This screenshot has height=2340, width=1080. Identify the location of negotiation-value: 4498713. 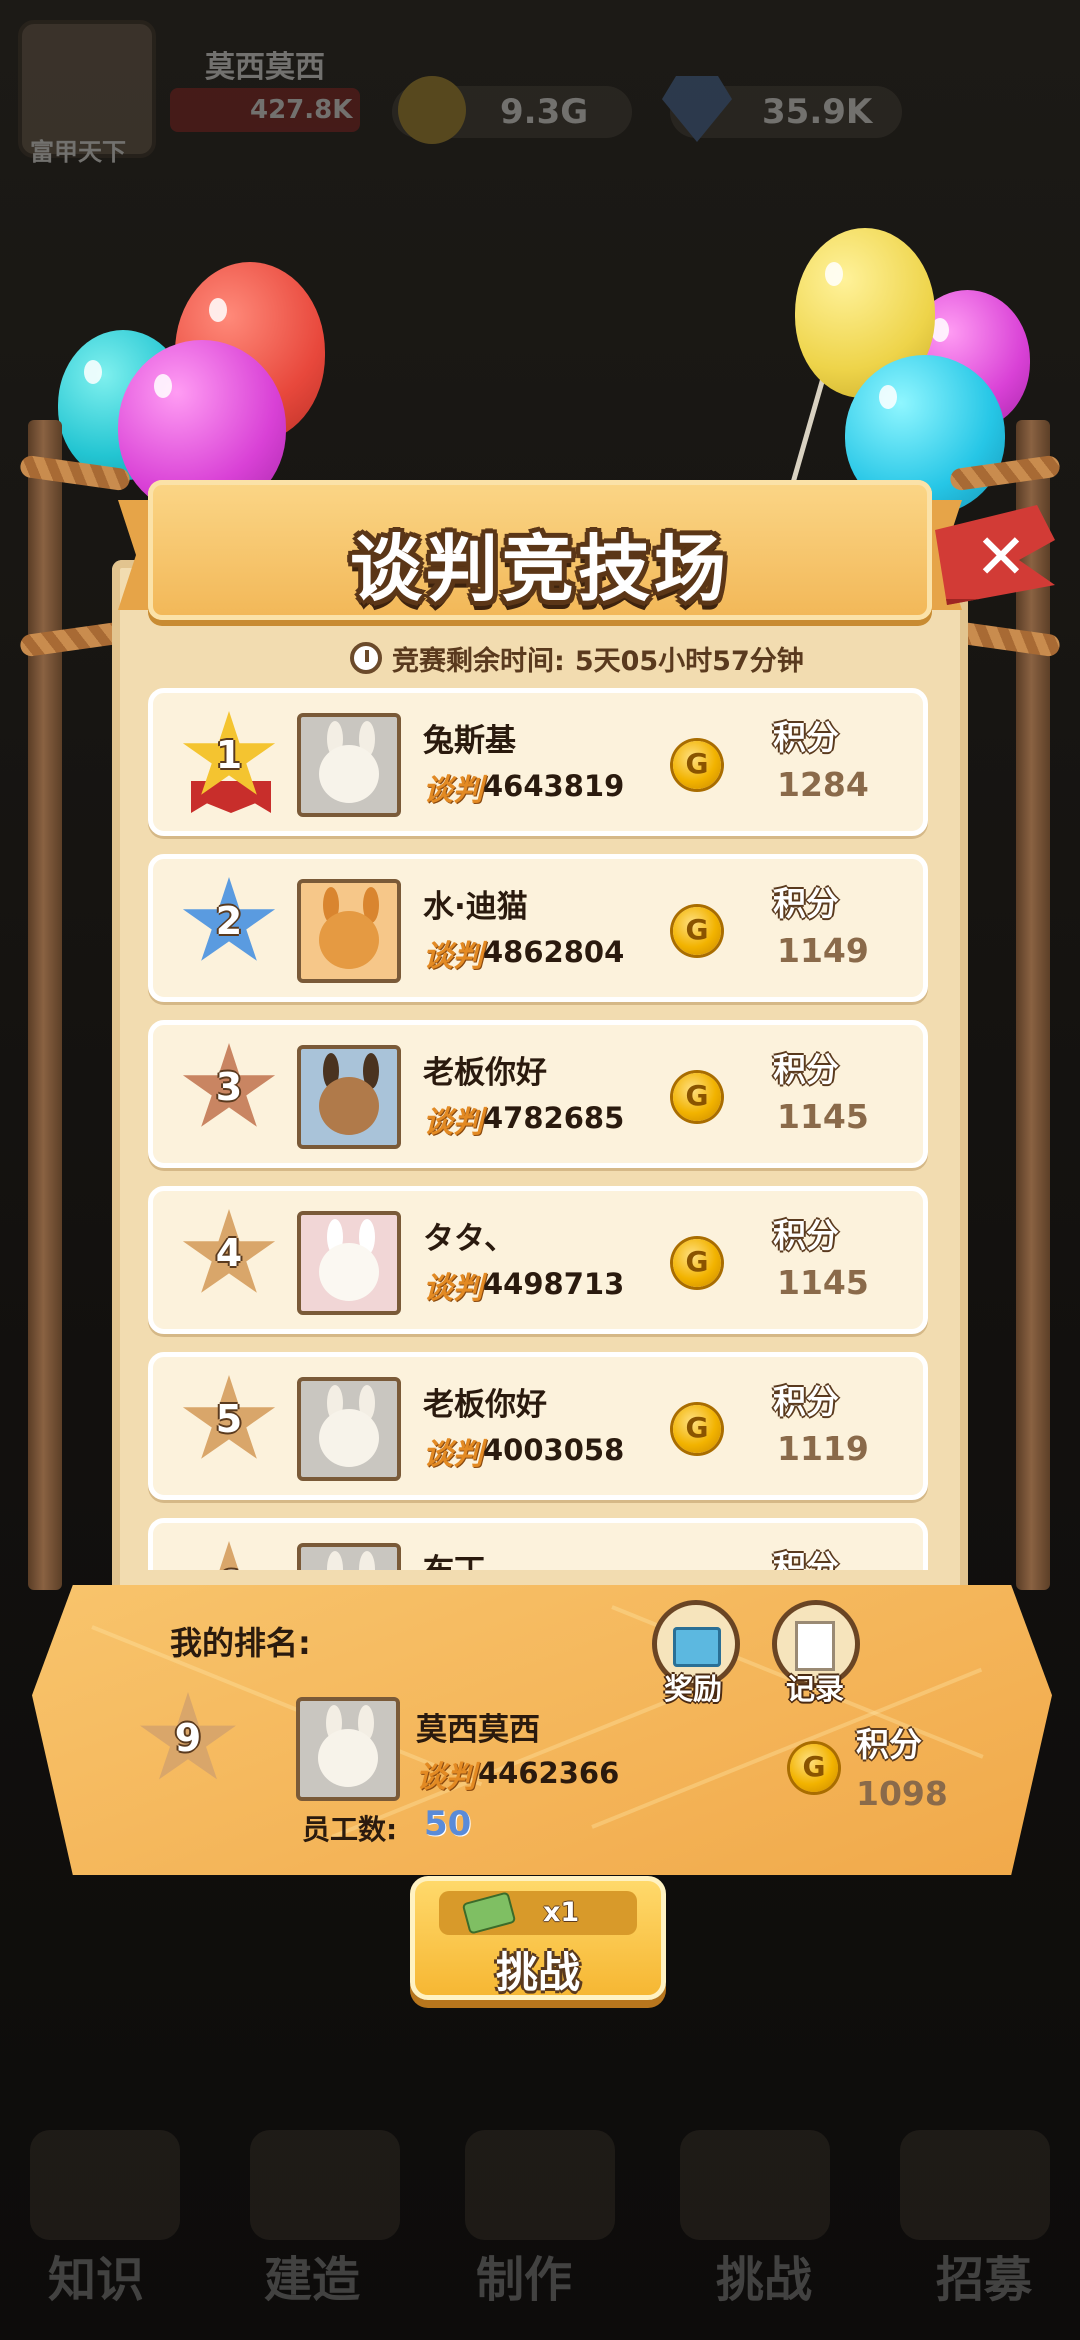
(554, 1284).